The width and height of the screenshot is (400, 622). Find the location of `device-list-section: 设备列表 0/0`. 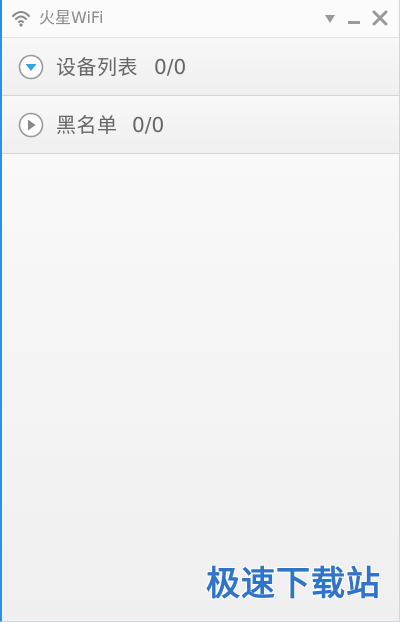

device-list-section: 设备列表 0/0 is located at coordinates (200, 67).